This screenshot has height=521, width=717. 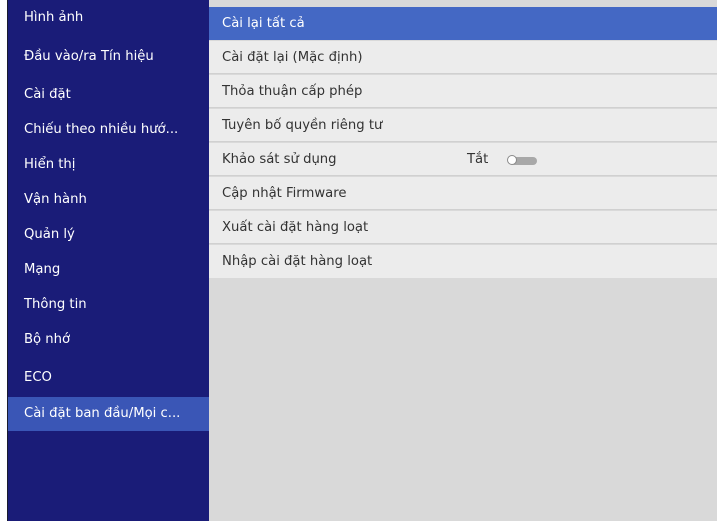 What do you see at coordinates (108, 270) in the screenshot?
I see `sidebar-item-network: Mạng` at bounding box center [108, 270].